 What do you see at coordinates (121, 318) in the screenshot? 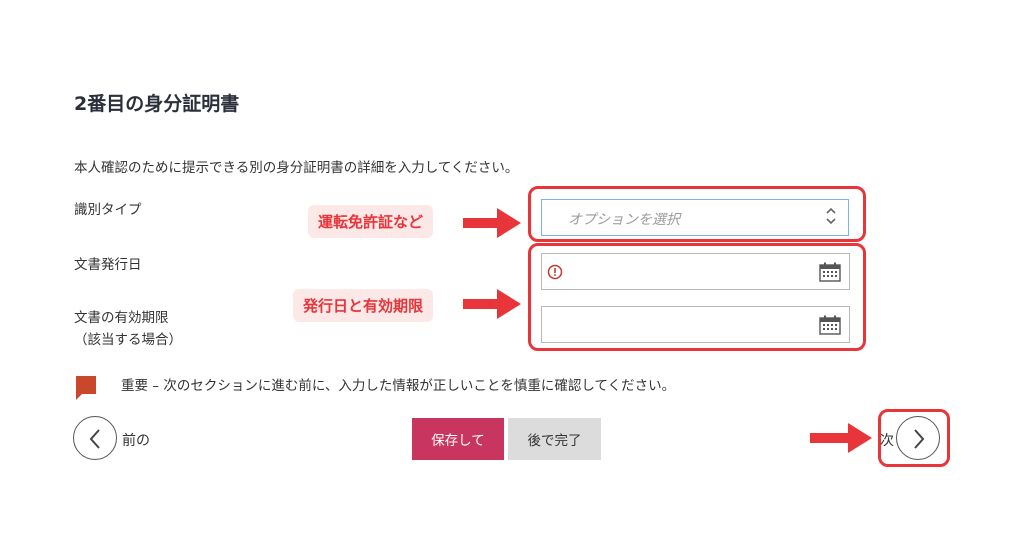
I see `expiry-date-label-line1: 文書の有効期限` at bounding box center [121, 318].